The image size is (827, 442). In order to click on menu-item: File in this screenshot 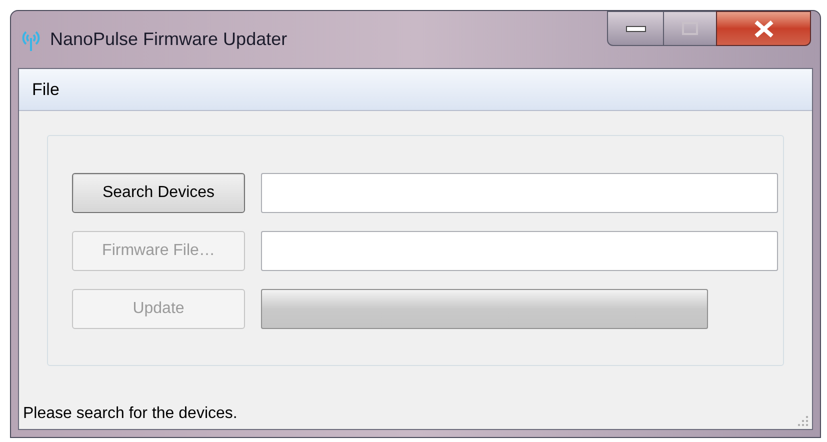, I will do `click(46, 89)`.